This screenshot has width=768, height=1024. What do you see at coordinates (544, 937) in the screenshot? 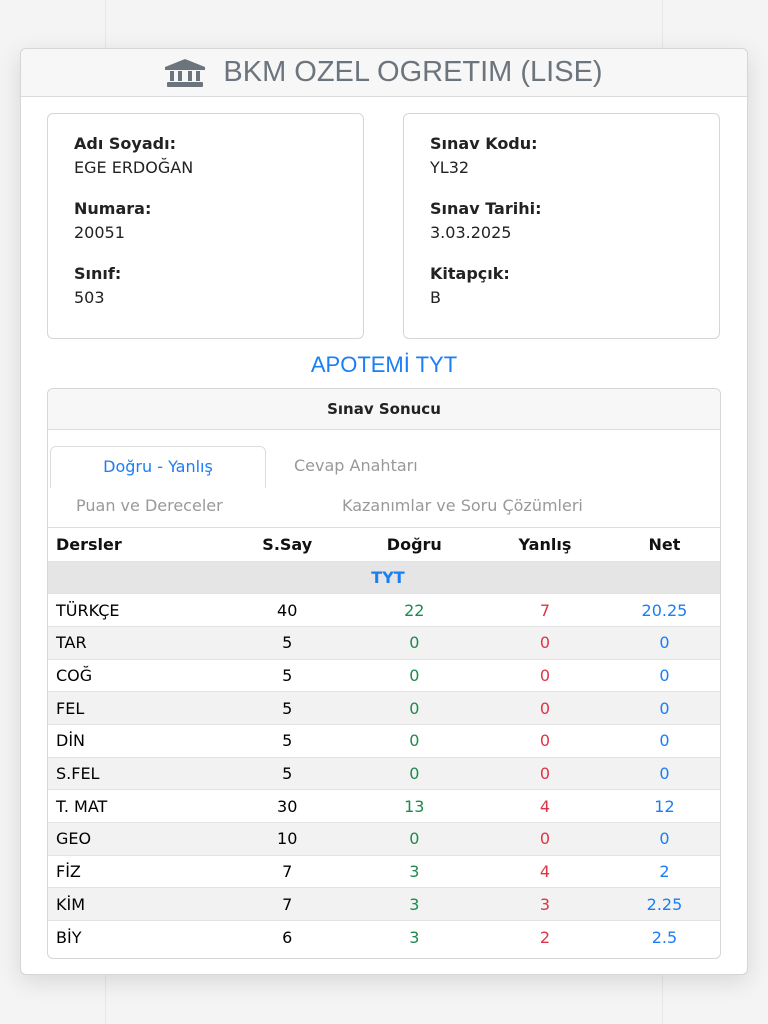
I see `cell-yanlis: 2` at bounding box center [544, 937].